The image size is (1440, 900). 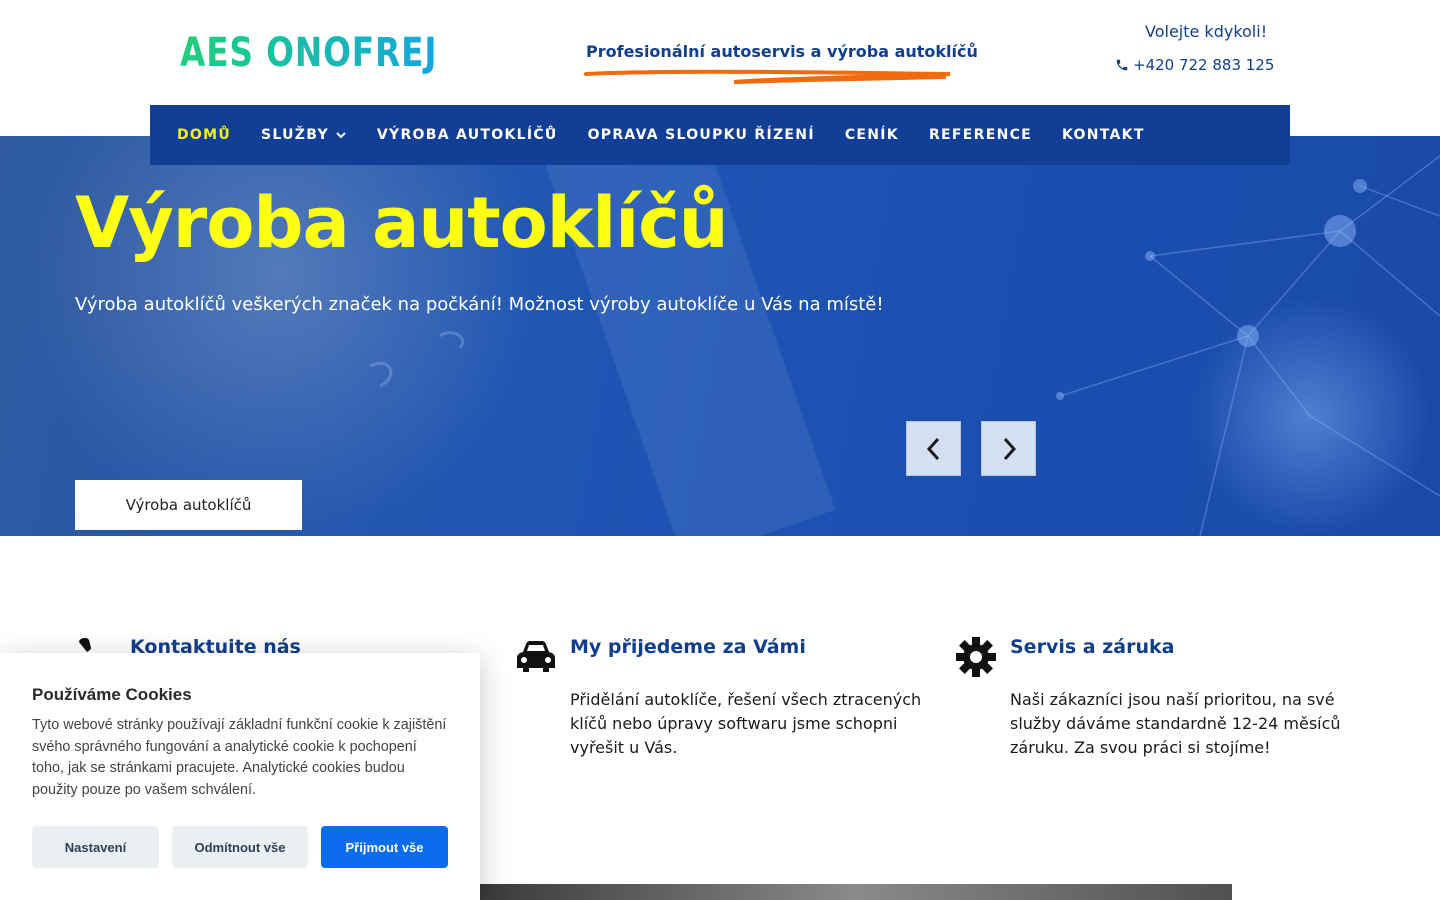 I want to click on nav-item-kontakt: KONTAKT, so click(x=1103, y=135).